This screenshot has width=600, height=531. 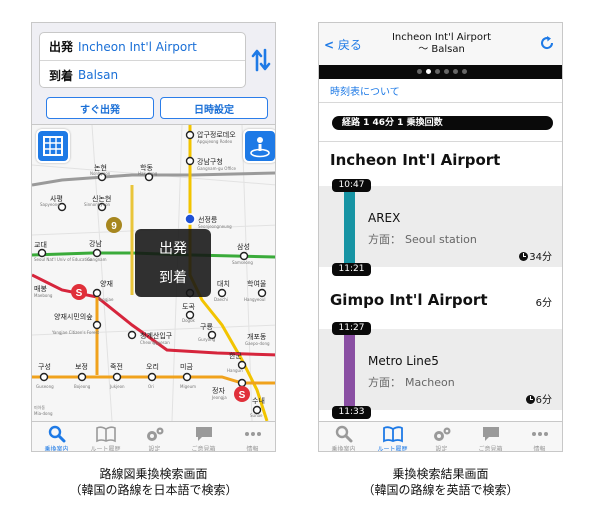 I want to click on current-location-button, so click(x=259, y=146).